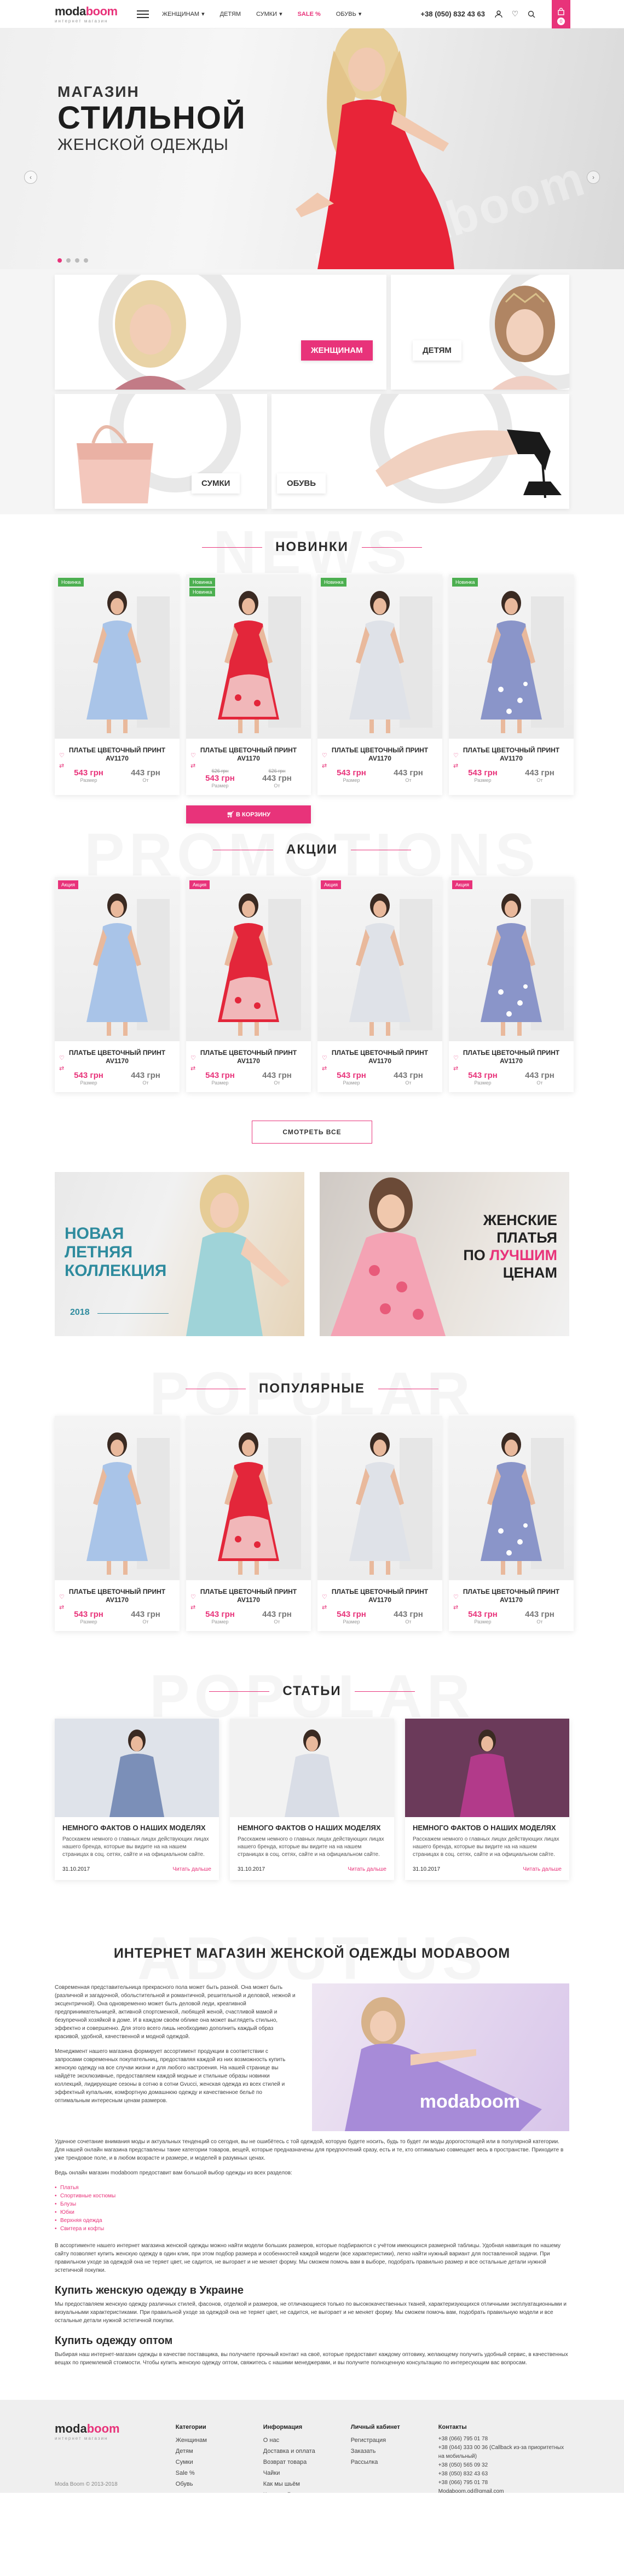  I want to click on category-shoes-tile: Обувь, so click(420, 452).